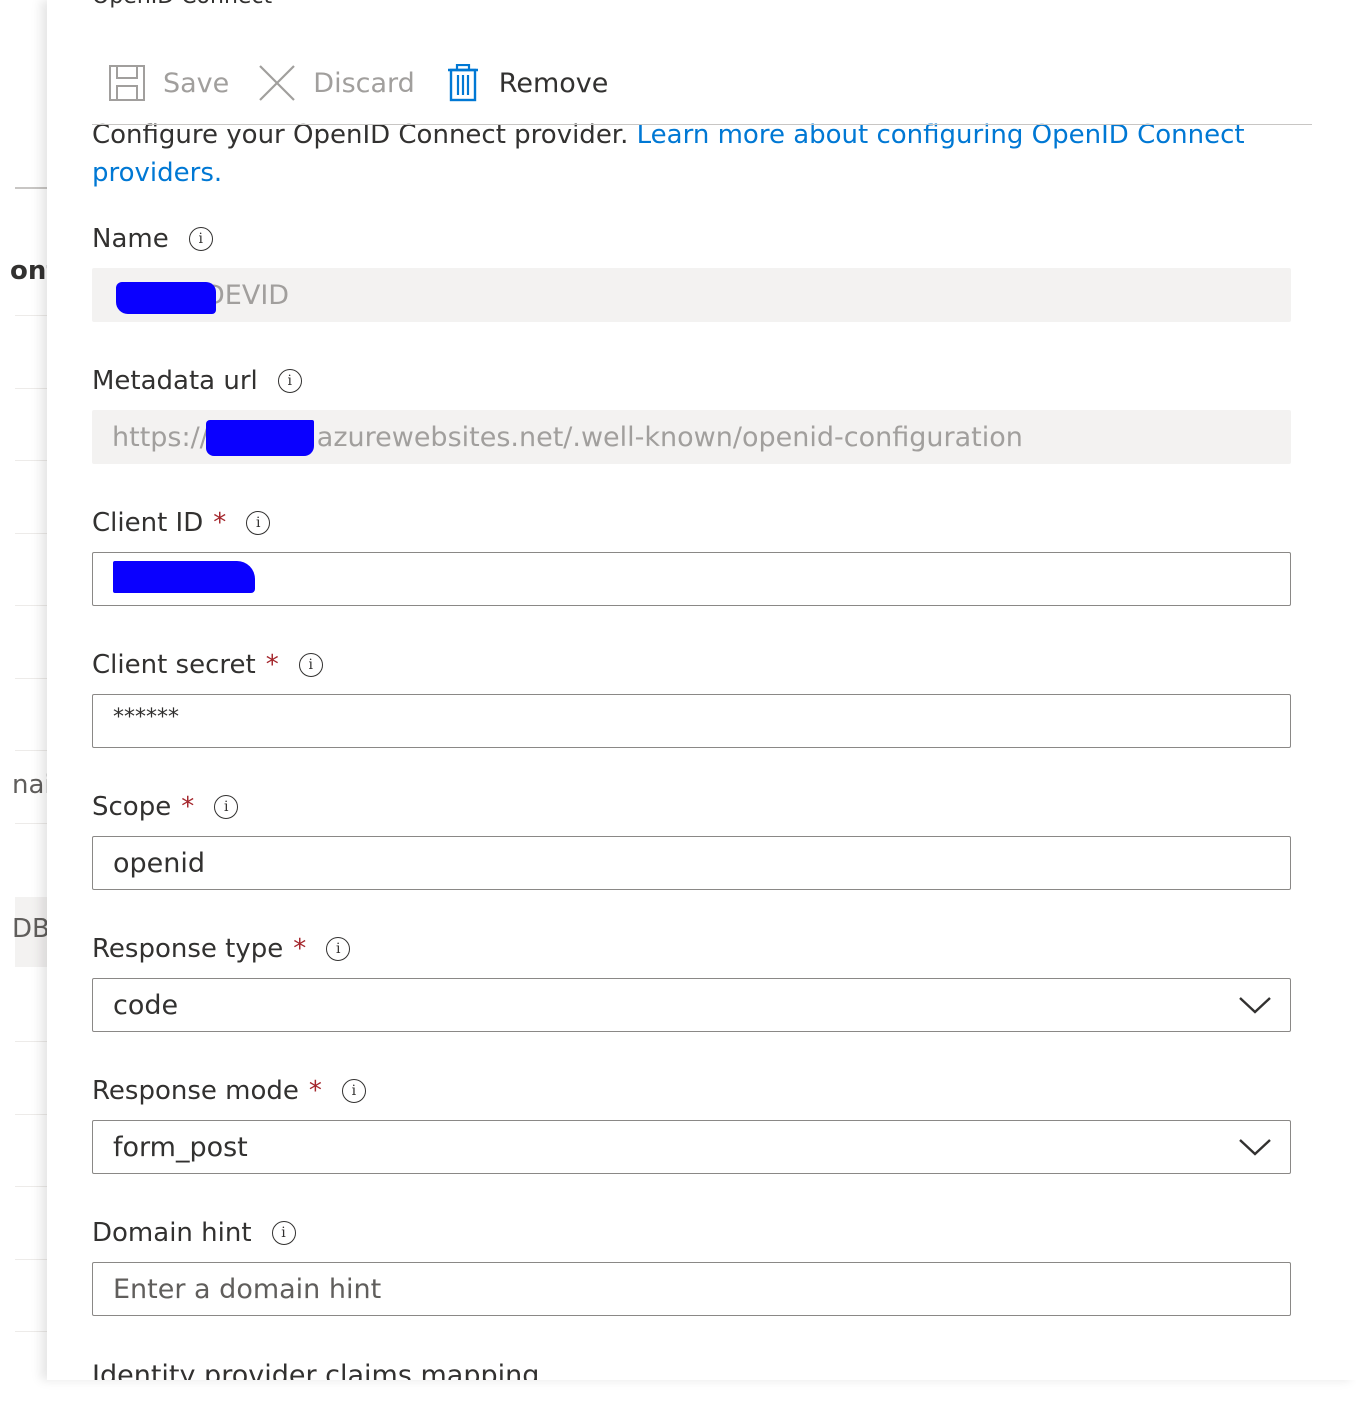 The image size is (1356, 1419). Describe the element at coordinates (691, 579) in the screenshot. I see `client-id-input` at that location.